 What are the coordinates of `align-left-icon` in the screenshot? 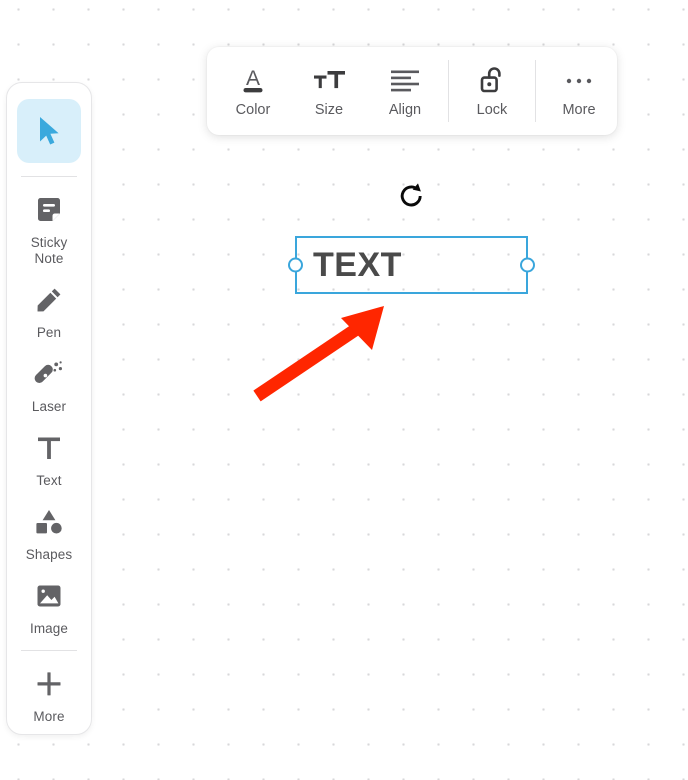 It's located at (405, 81).